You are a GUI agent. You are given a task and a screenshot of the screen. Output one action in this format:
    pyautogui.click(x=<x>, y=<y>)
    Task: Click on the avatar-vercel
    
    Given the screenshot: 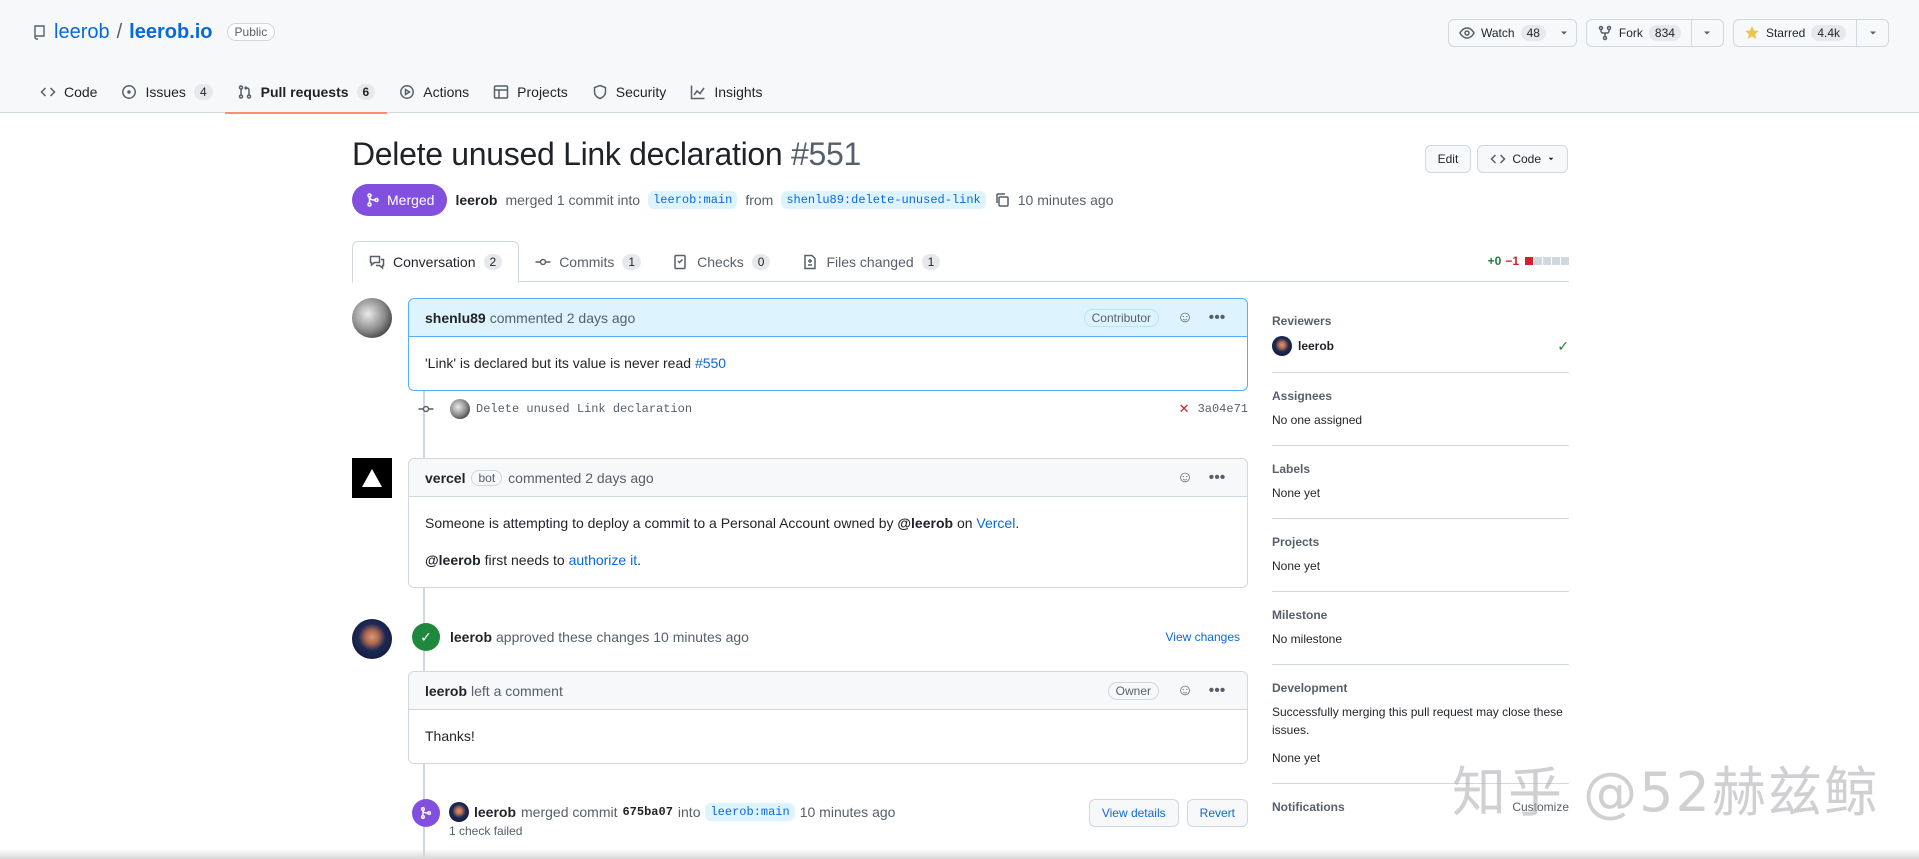 What is the action you would take?
    pyautogui.click(x=372, y=478)
    